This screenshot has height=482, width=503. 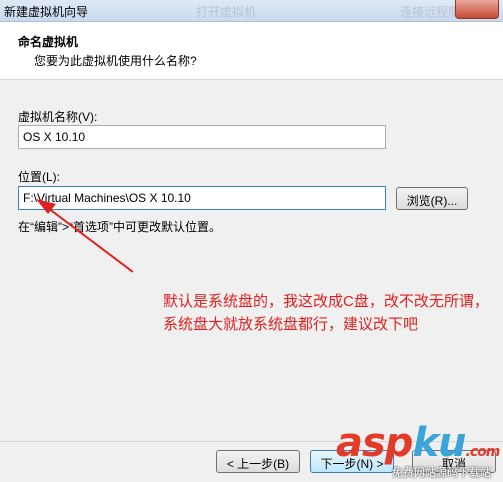 I want to click on page-subtitle: 您要为此虚拟机使用什么名称?, so click(x=115, y=61).